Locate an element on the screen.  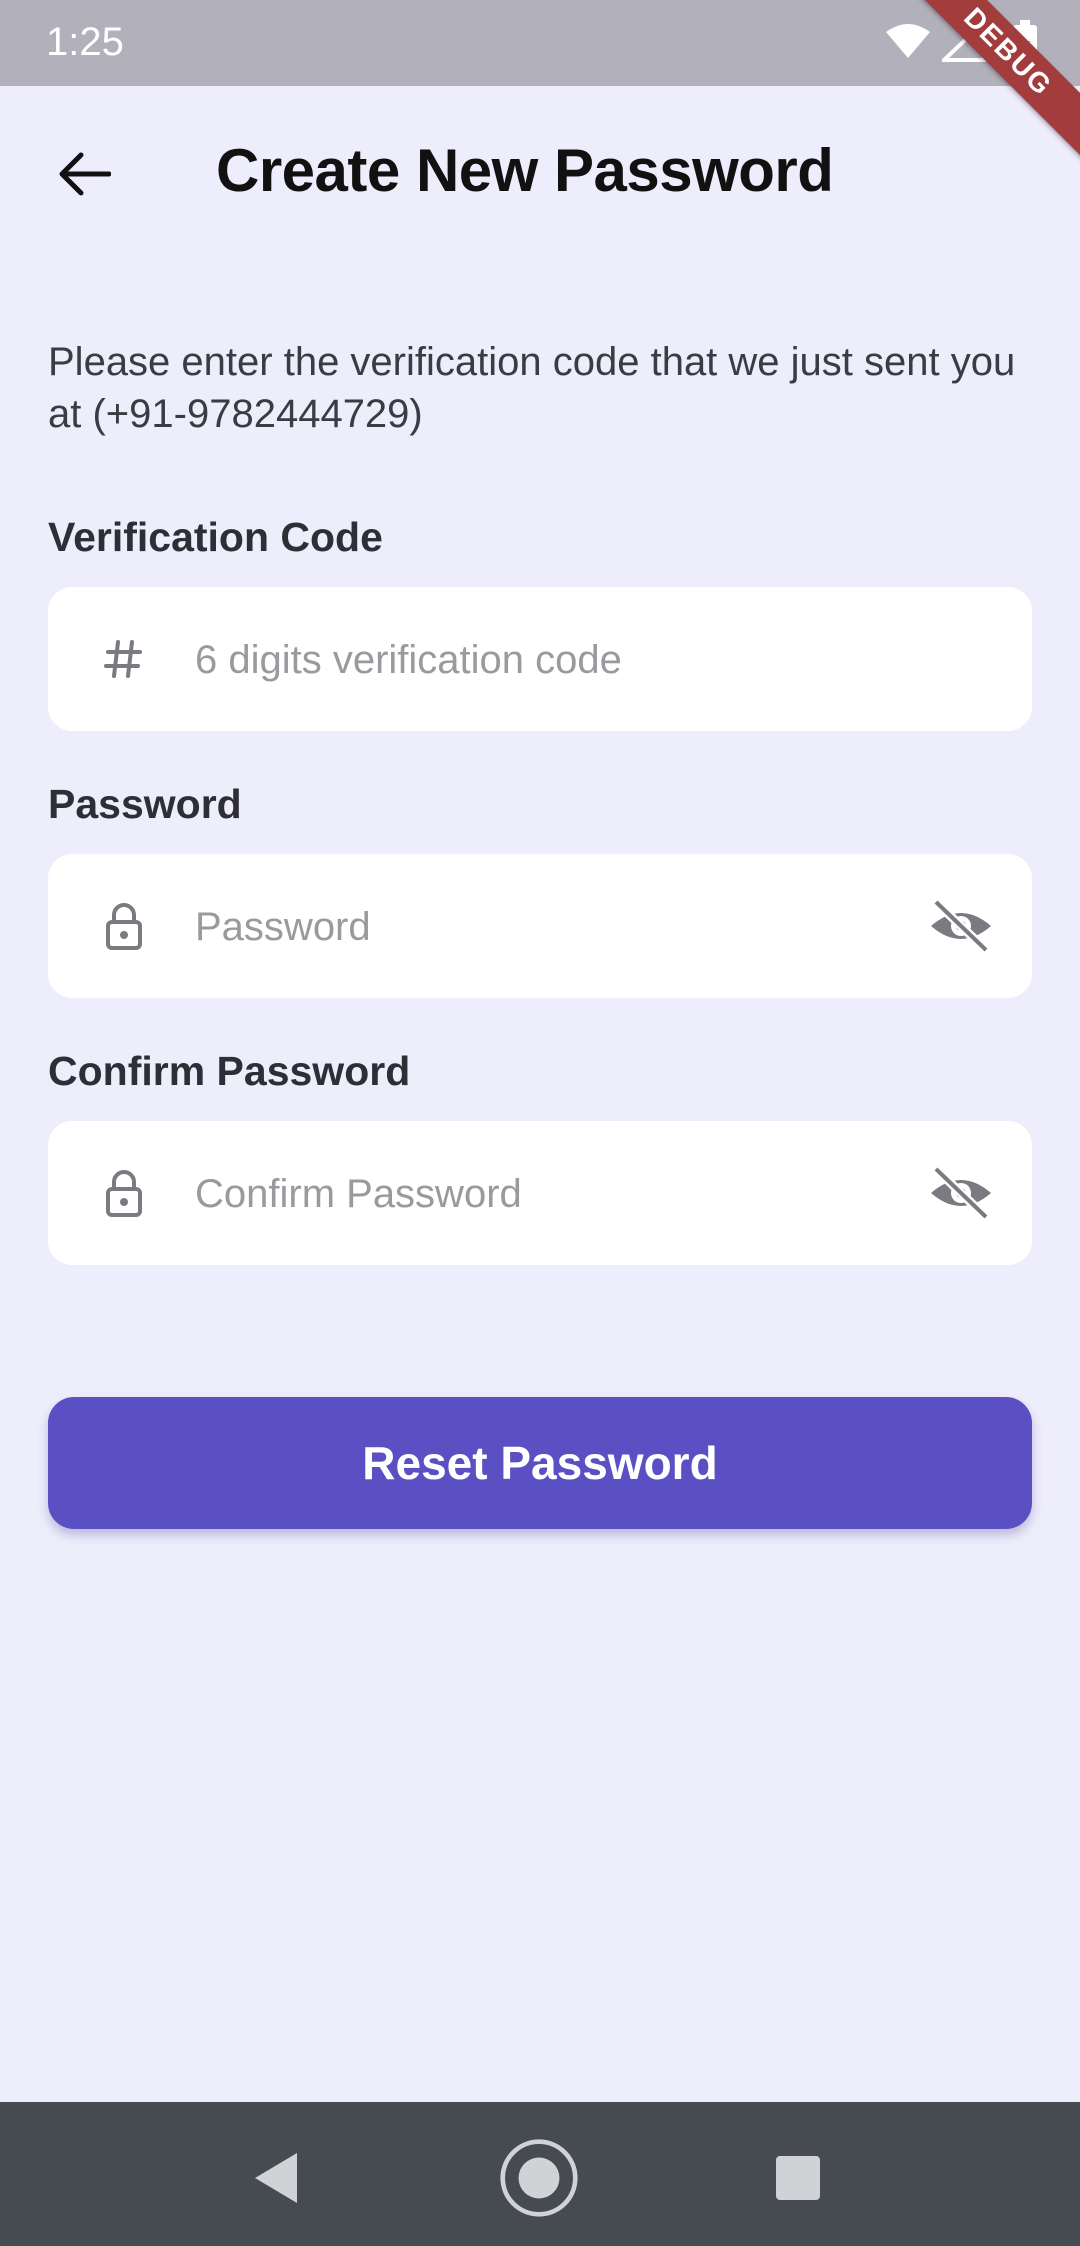
arrow-left-icon is located at coordinates (85, 174).